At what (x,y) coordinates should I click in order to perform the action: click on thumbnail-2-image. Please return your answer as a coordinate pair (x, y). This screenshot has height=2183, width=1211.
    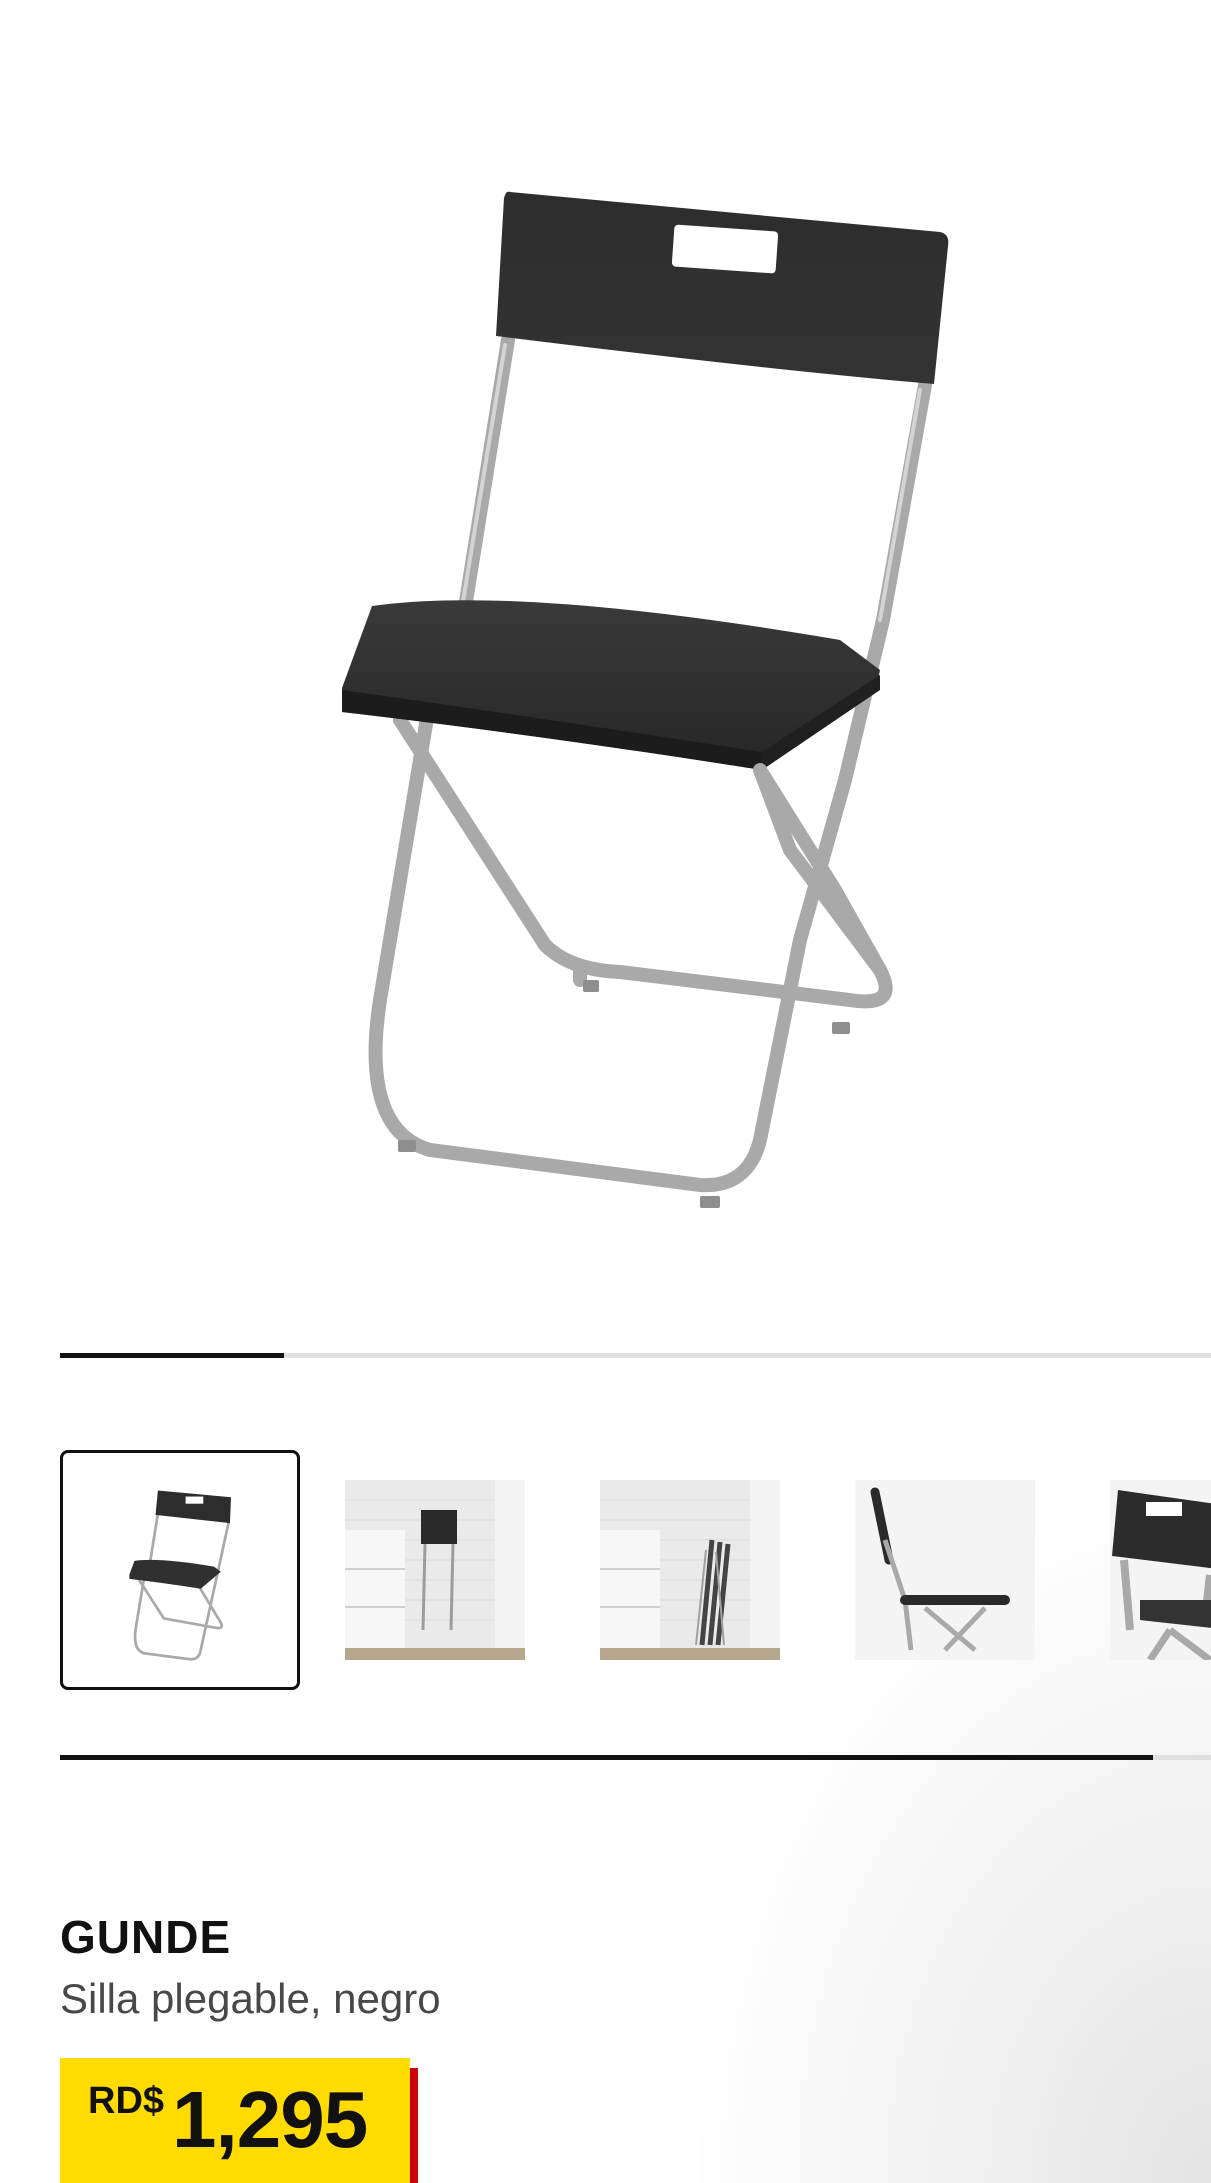
    Looking at the image, I should click on (435, 1570).